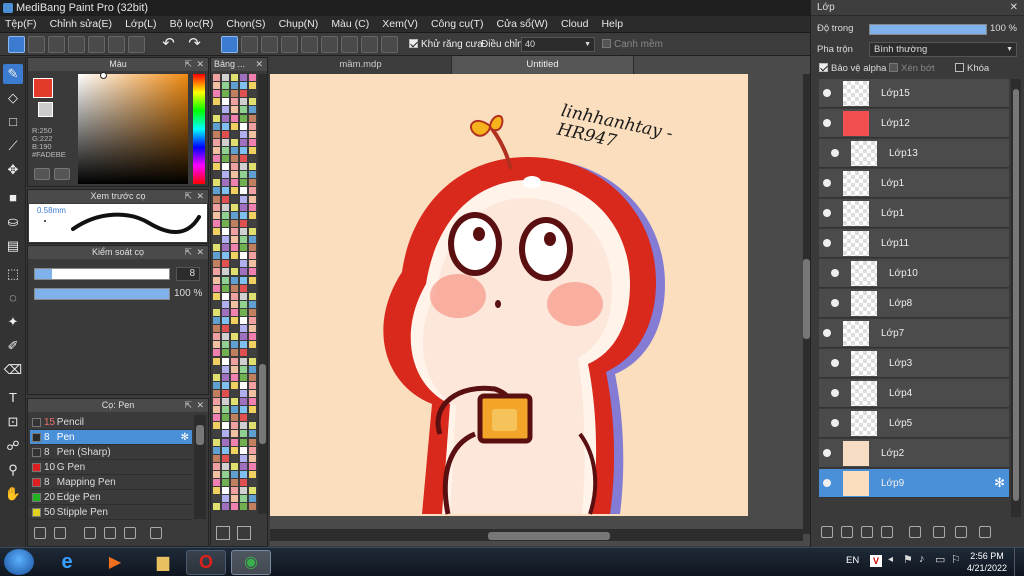 The width and height of the screenshot is (1024, 576). What do you see at coordinates (200, 64) in the screenshot?
I see `close-icon: ✕` at bounding box center [200, 64].